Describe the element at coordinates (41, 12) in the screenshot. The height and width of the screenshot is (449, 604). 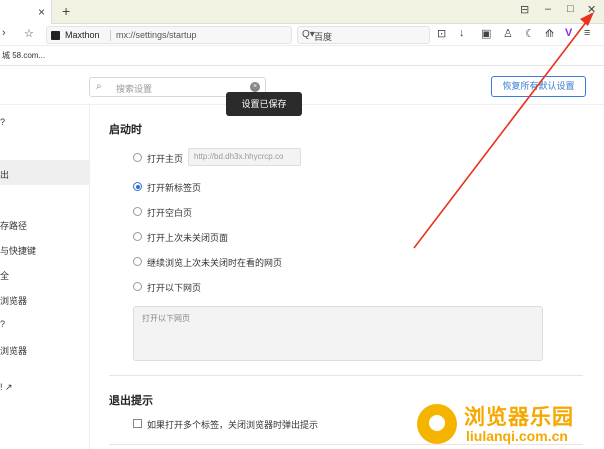
I see `tab-close-icon: ×` at that location.